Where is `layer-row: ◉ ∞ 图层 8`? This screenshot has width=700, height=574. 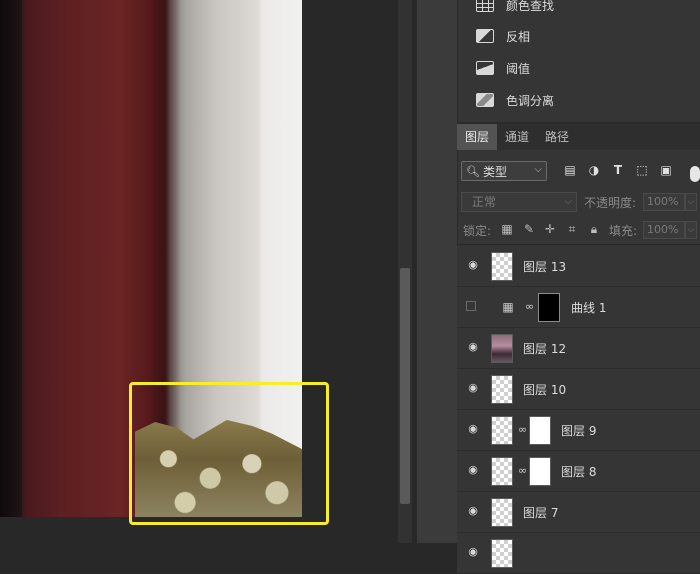 layer-row: ◉ ∞ 图层 8 is located at coordinates (578, 471).